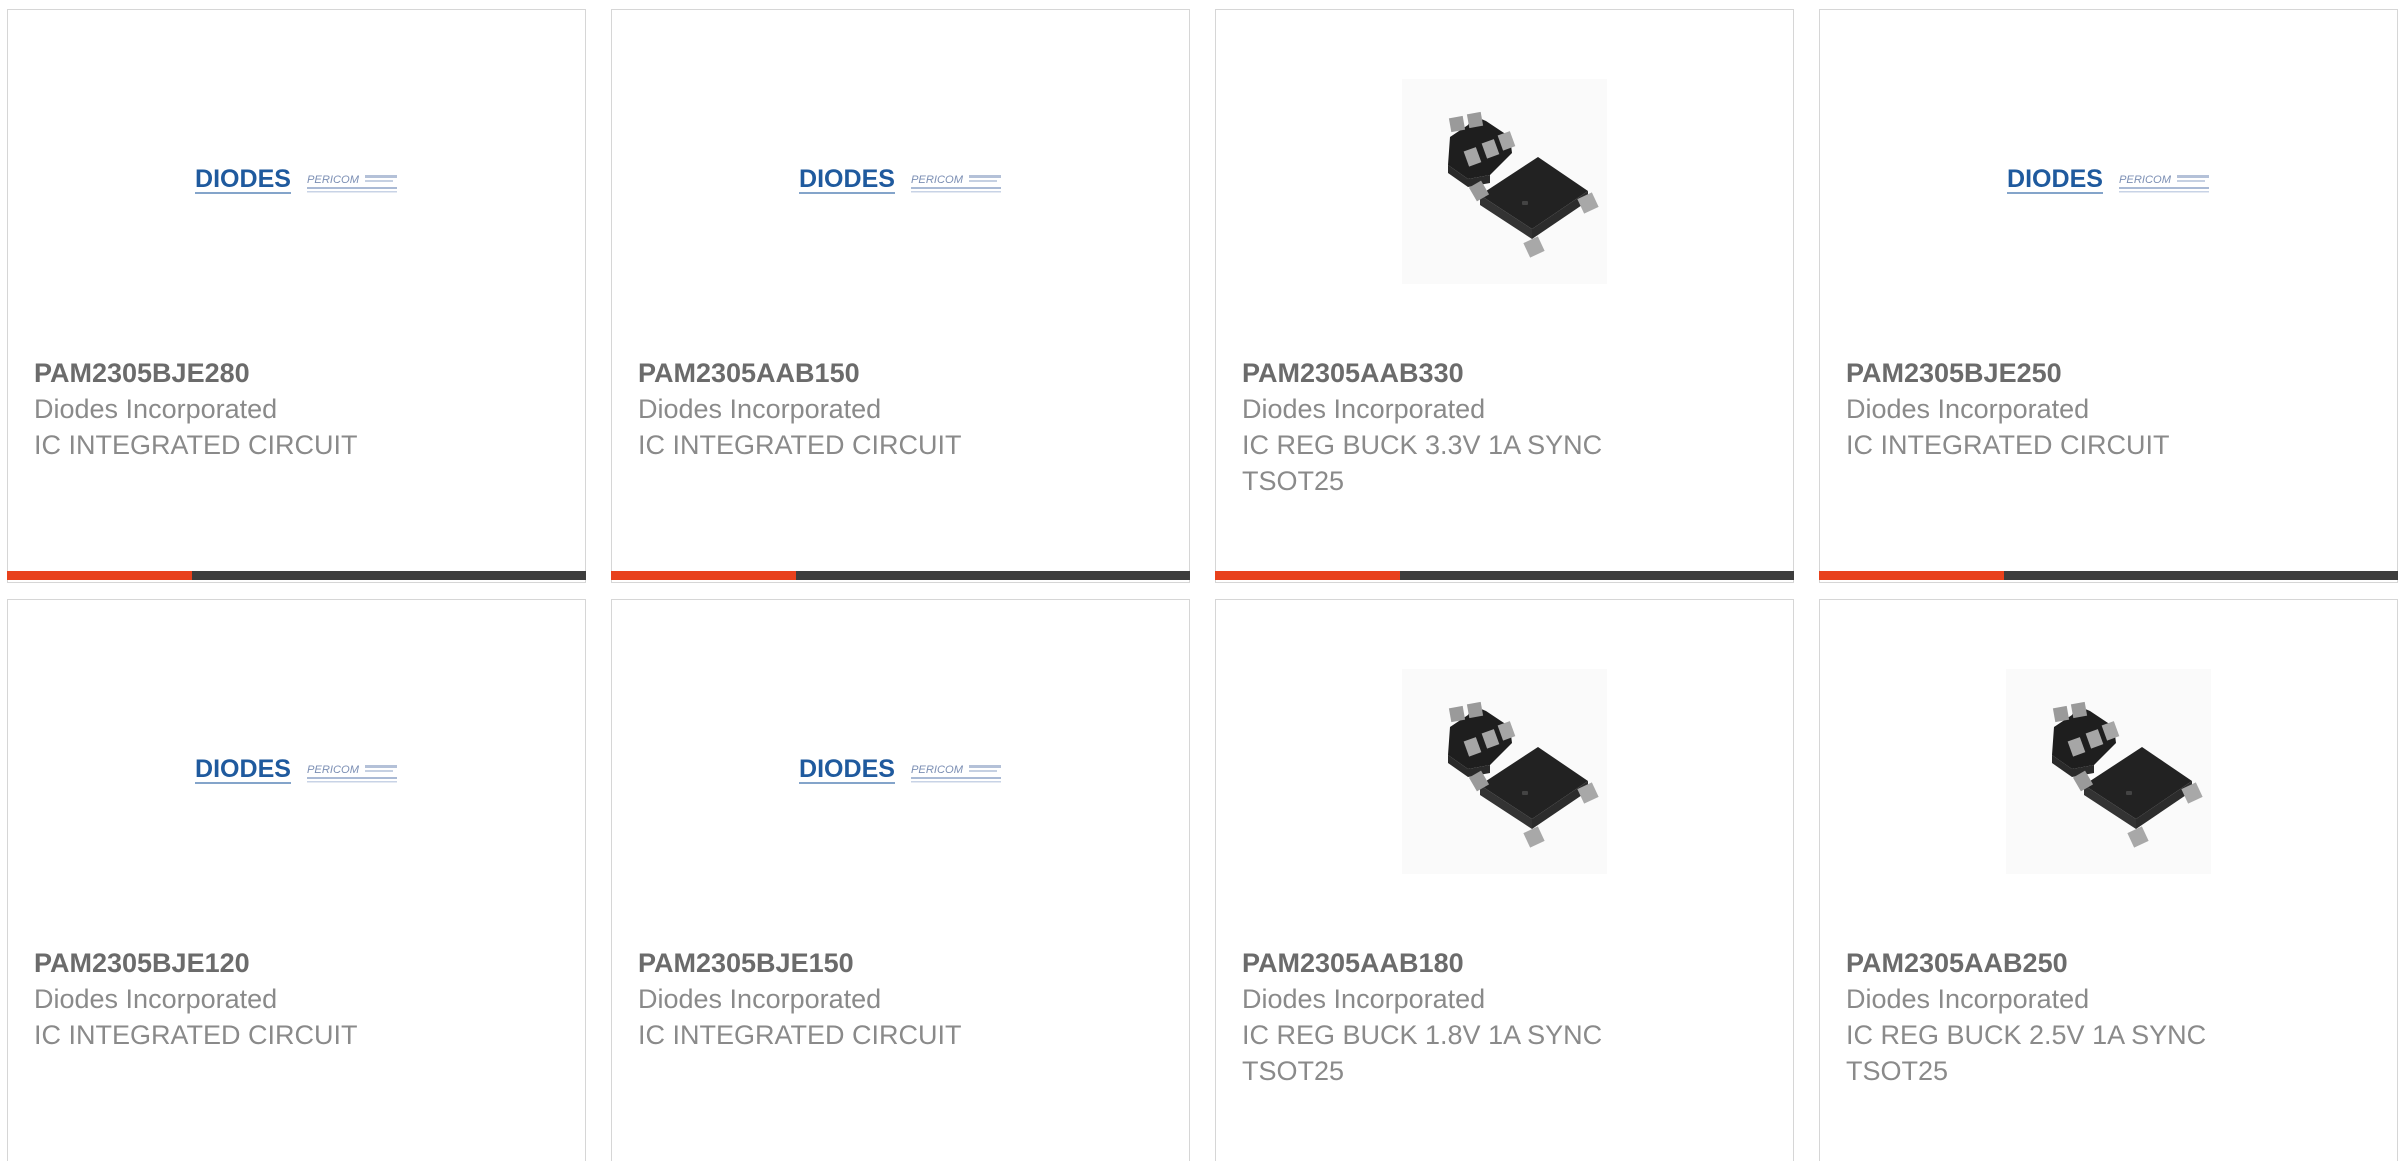 The image size is (2400, 1161). Describe the element at coordinates (296, 373) in the screenshot. I see `part-number: PAM2305BJE280` at that location.